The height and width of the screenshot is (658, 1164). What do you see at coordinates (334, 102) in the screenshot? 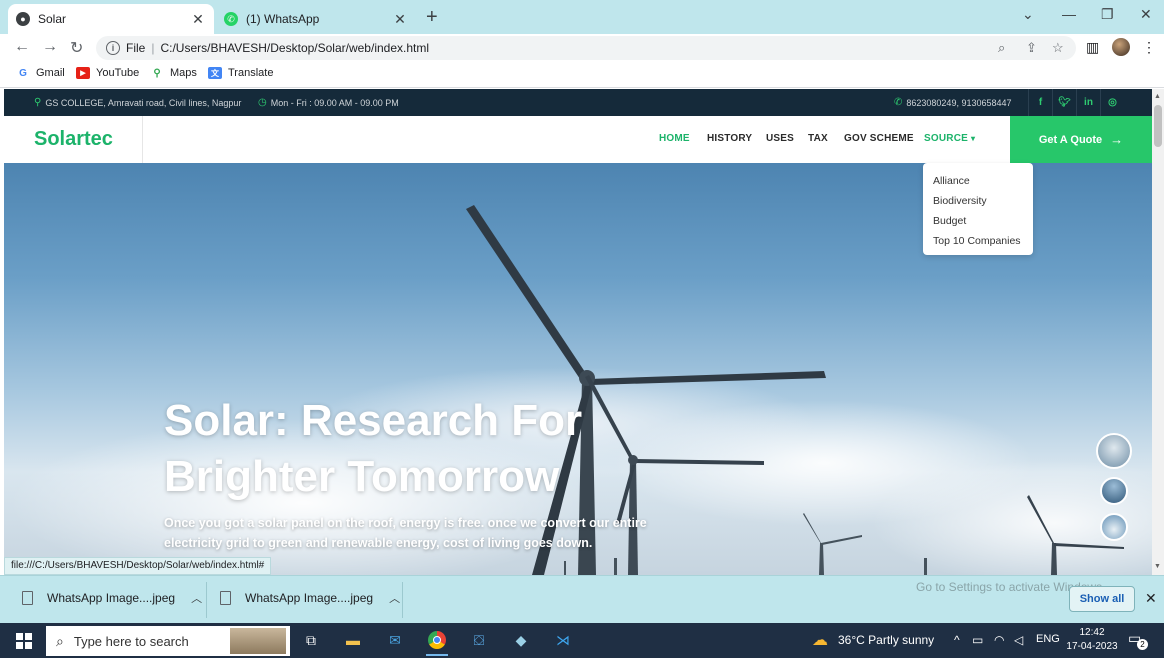
I see `hours-text: Mon - Fri : 09.00 AM - 09.00 PM` at bounding box center [334, 102].